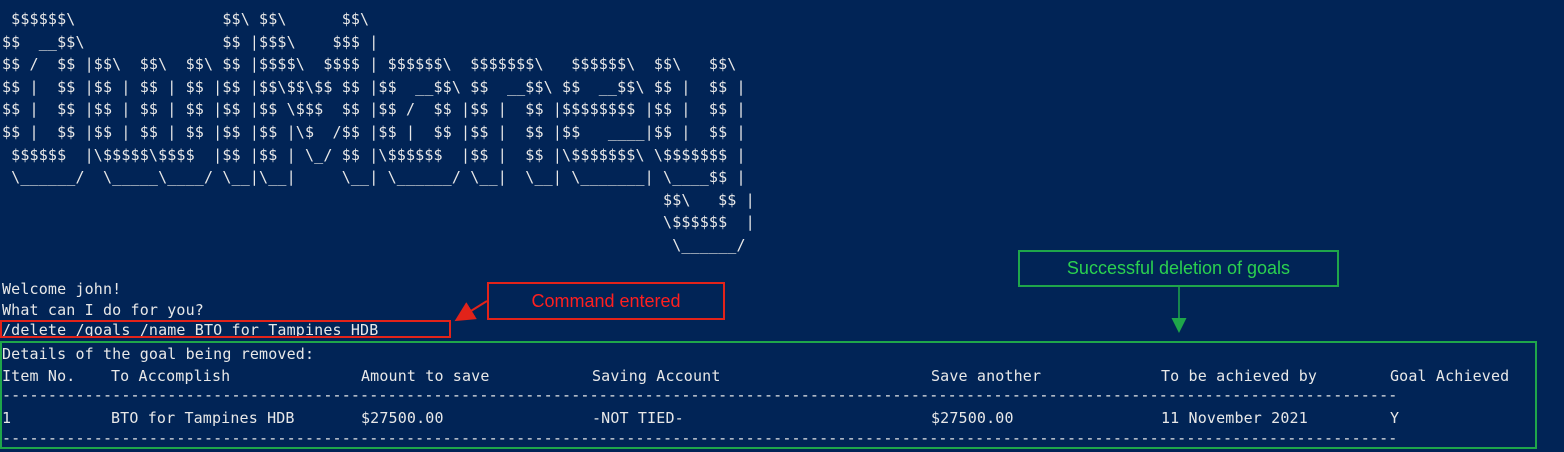  Describe the element at coordinates (606, 301) in the screenshot. I see `command-entered-label: Command entered` at that location.